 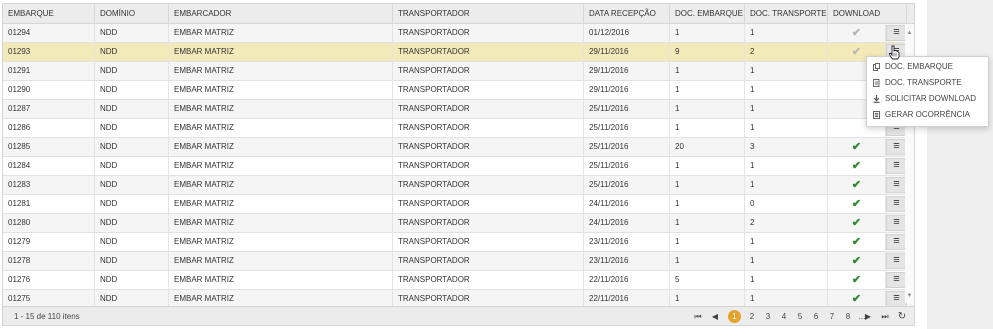 What do you see at coordinates (868, 317) in the screenshot?
I see `next-page-icon: ▶` at bounding box center [868, 317].